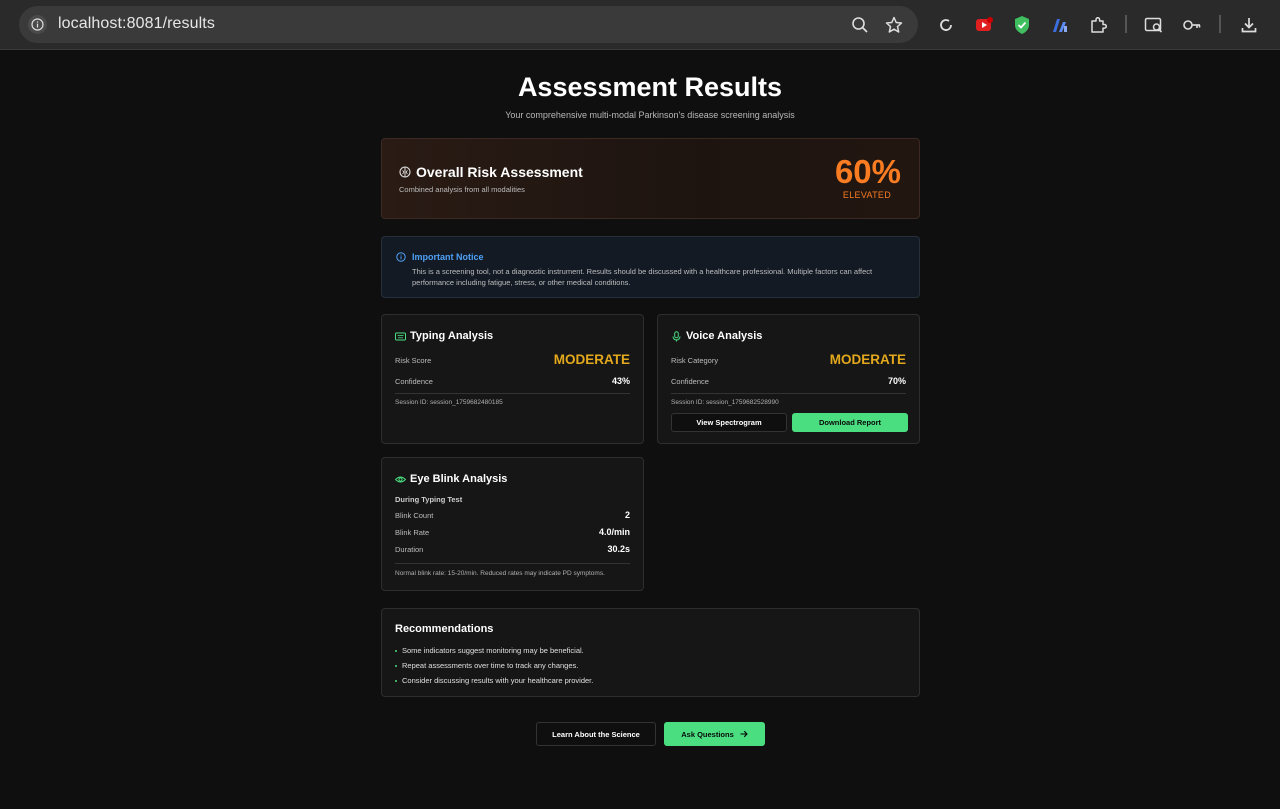 Image resolution: width=1280 pixels, height=809 pixels. I want to click on eye-icon, so click(400, 479).